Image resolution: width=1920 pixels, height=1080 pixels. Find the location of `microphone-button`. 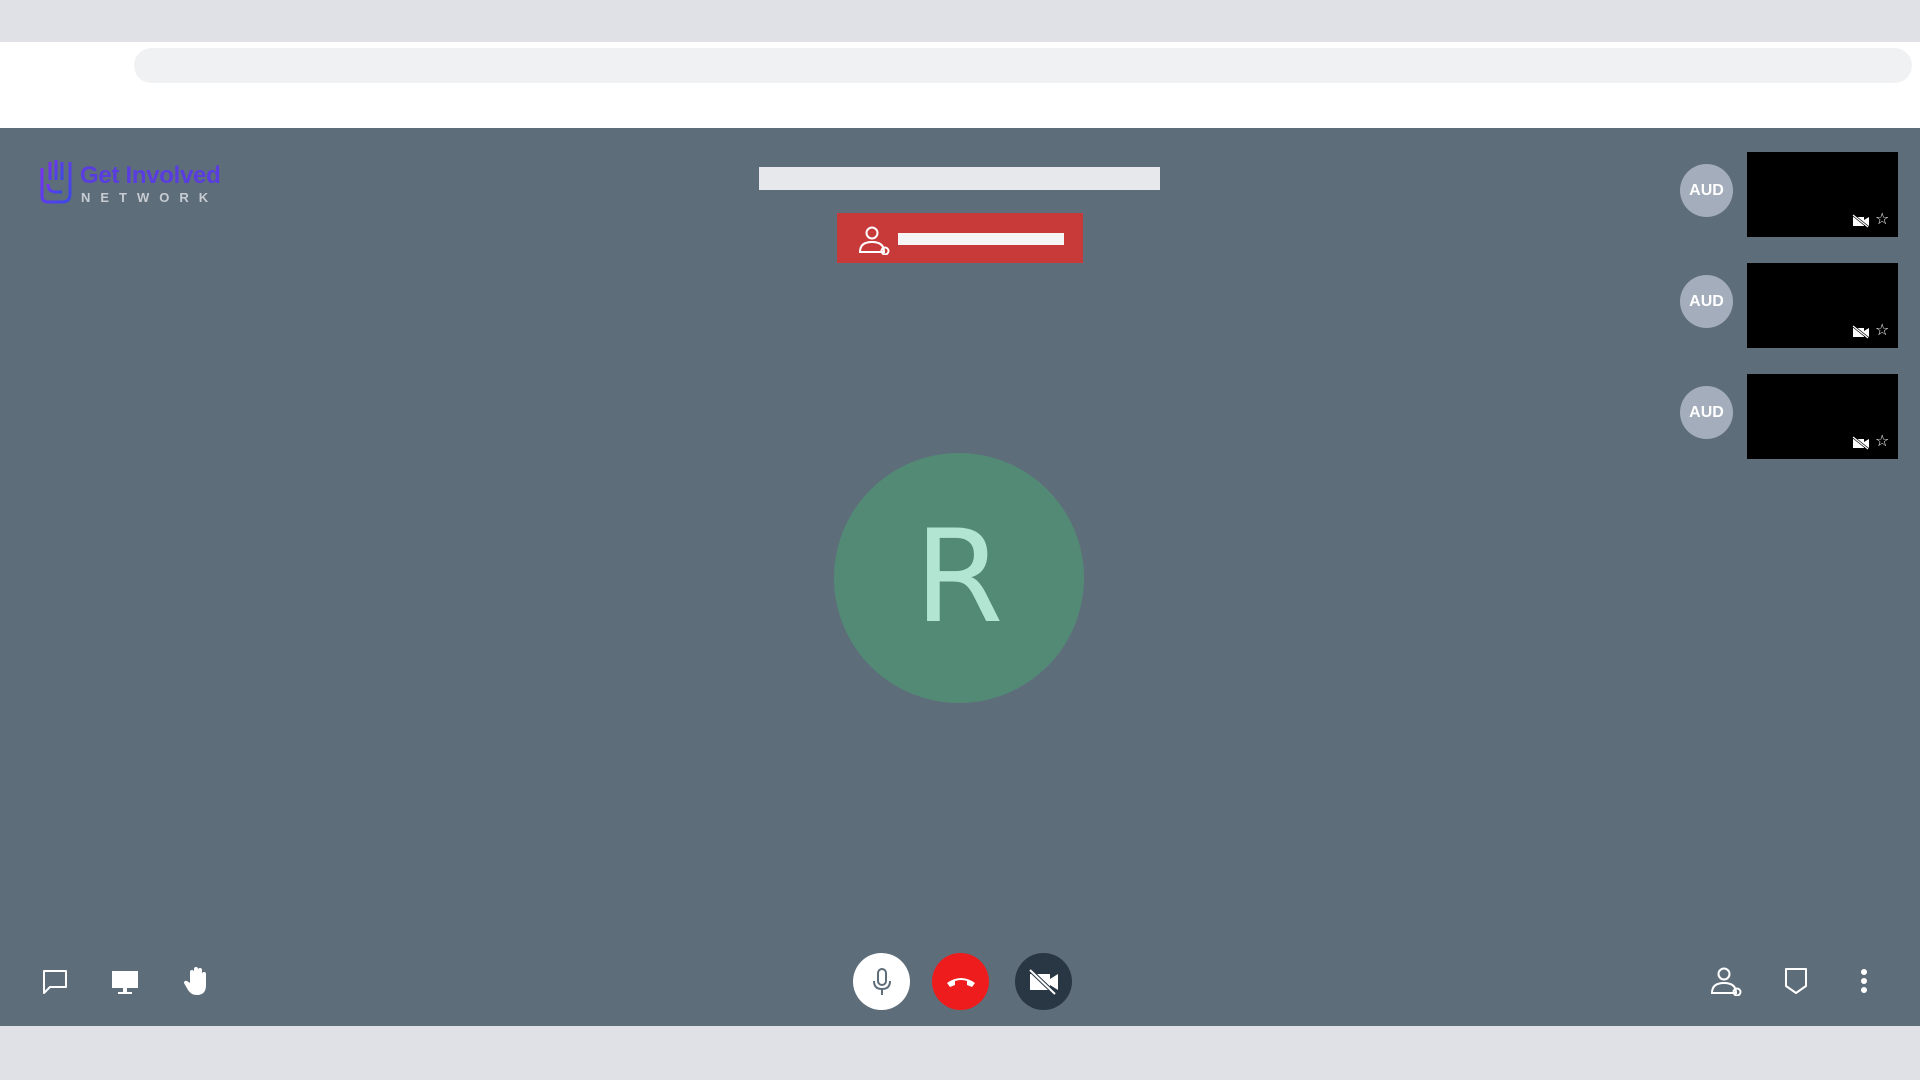

microphone-button is located at coordinates (881, 981).